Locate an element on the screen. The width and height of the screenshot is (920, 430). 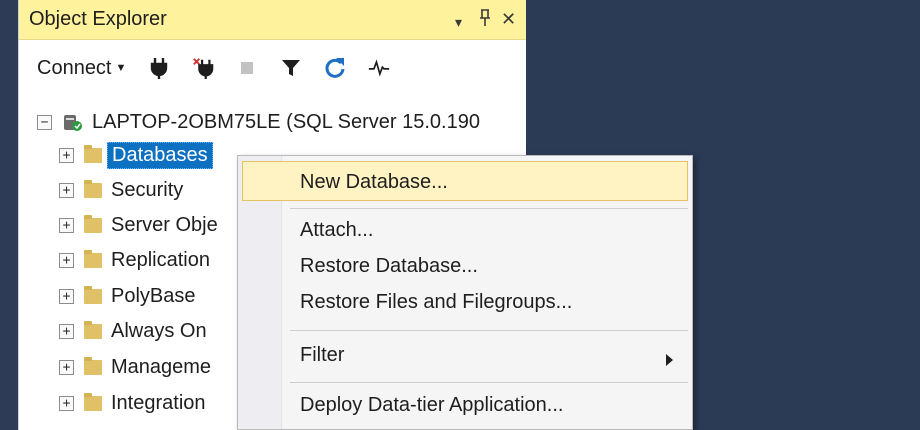
tree-node-label: Databases is located at coordinates (160, 155).